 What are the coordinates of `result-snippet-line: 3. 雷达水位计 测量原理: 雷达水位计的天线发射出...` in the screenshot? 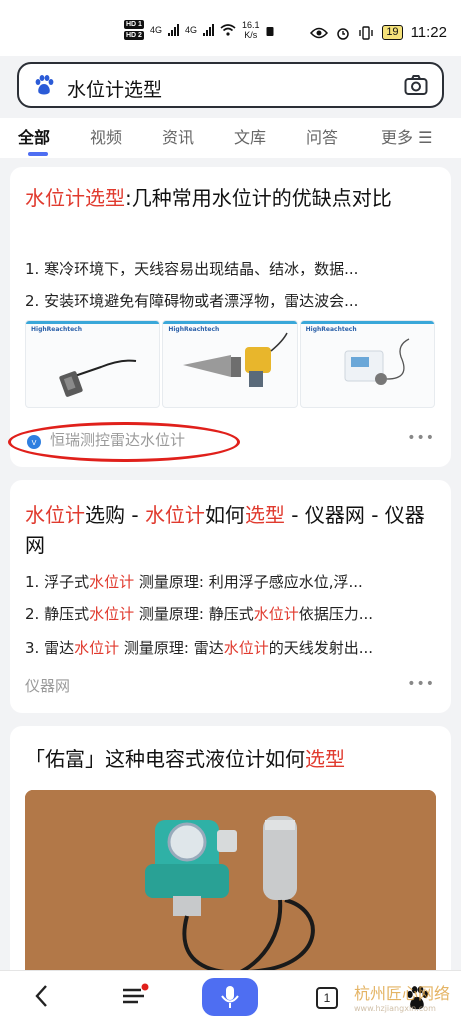 It's located at (227, 647).